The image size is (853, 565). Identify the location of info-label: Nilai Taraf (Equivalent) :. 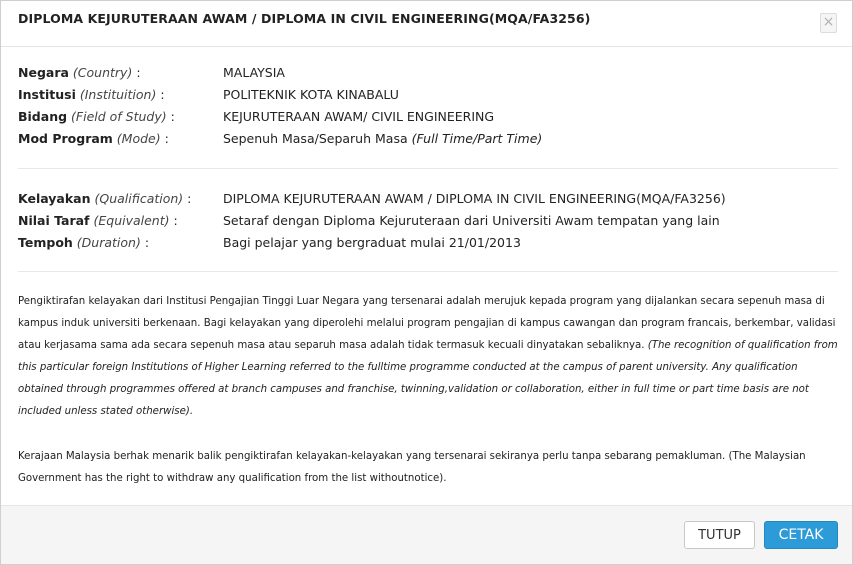
(98, 220).